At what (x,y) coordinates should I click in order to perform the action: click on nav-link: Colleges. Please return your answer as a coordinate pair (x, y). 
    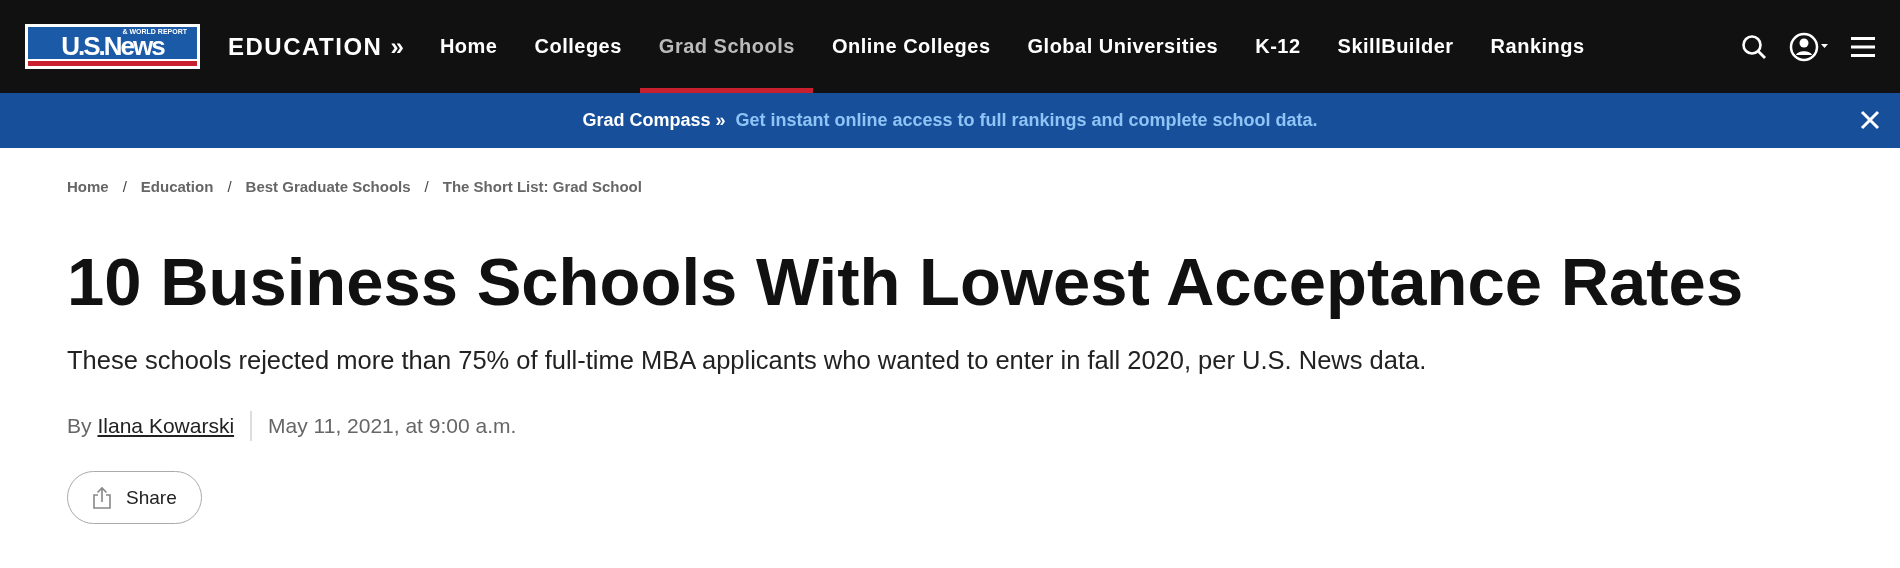
    Looking at the image, I should click on (578, 46).